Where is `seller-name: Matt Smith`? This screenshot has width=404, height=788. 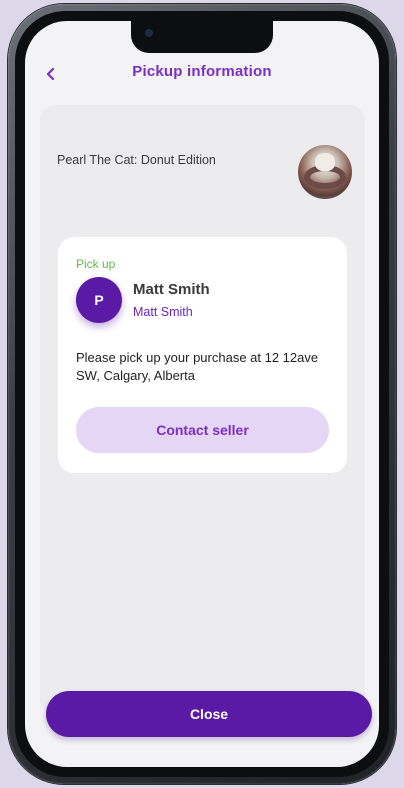 seller-name: Matt Smith is located at coordinates (171, 289).